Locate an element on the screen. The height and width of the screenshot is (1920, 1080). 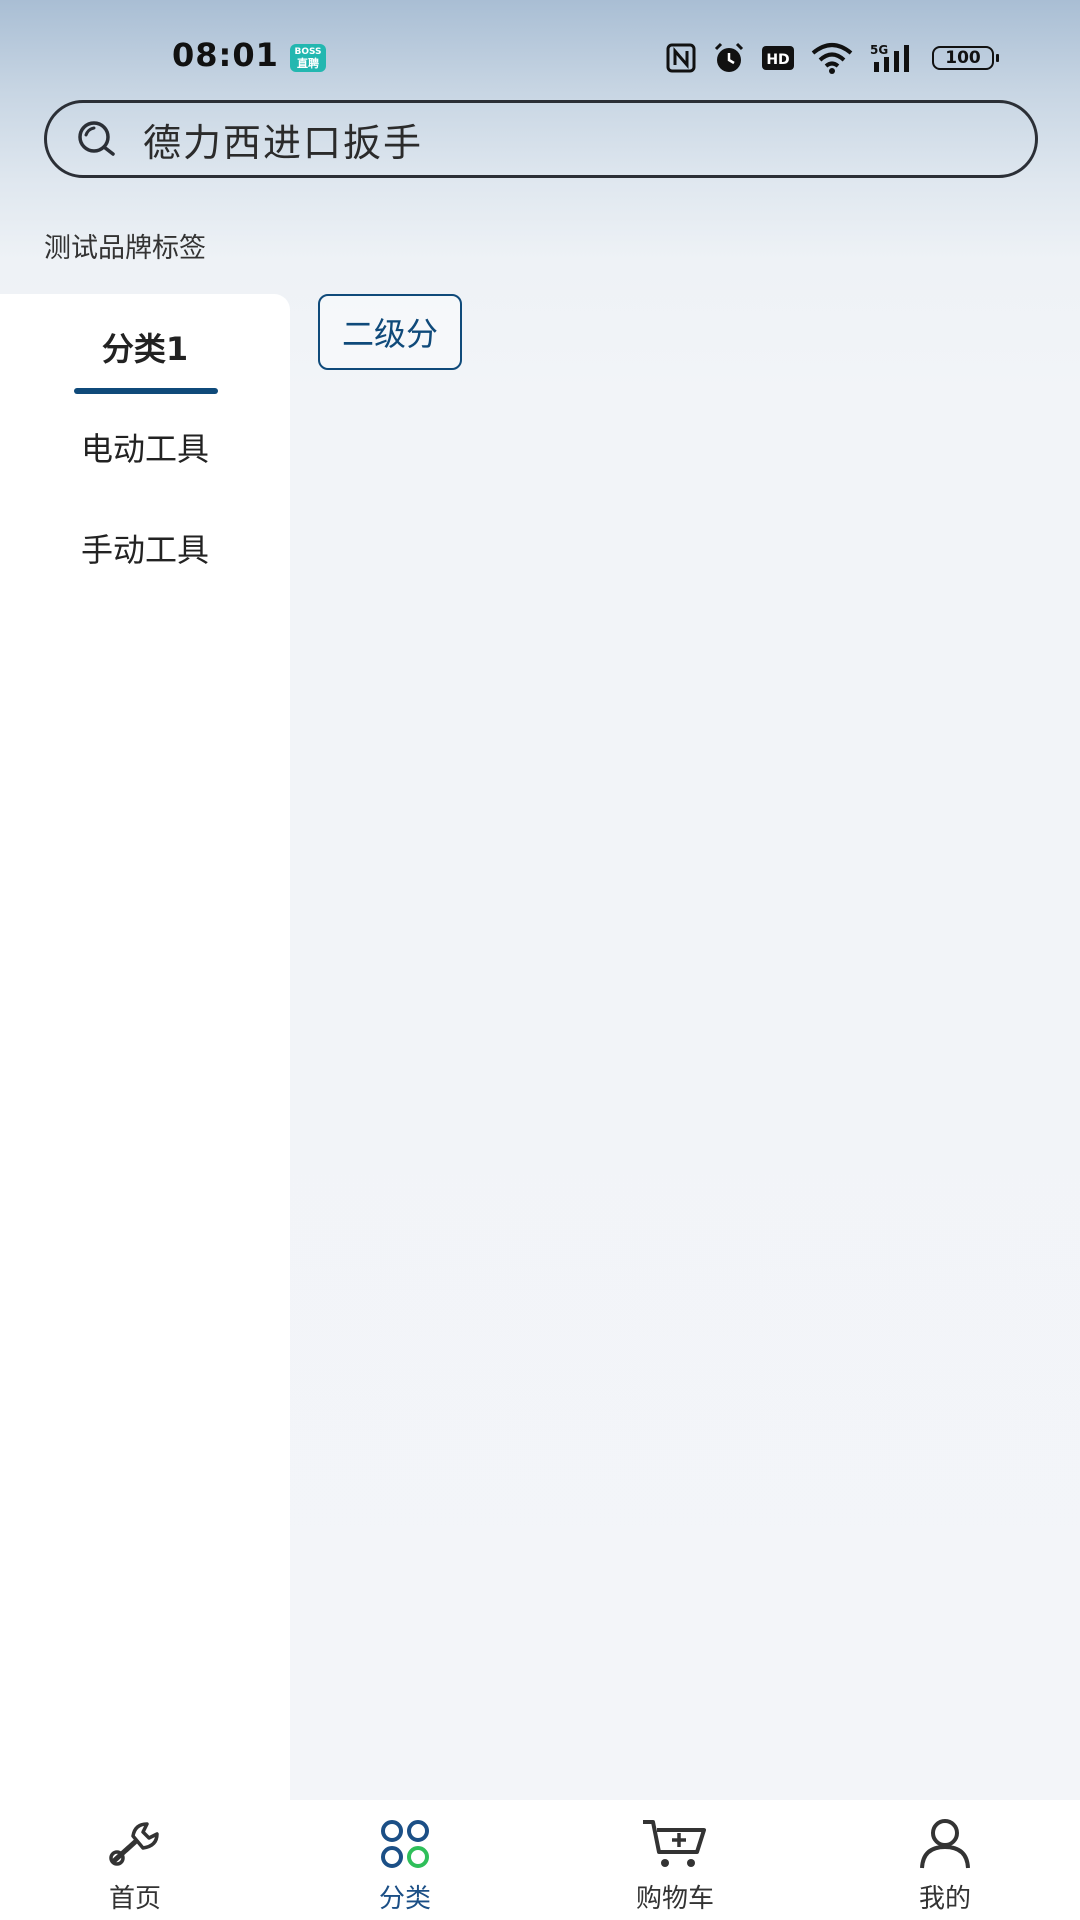
svg-text: HD is located at coordinates (777, 60).